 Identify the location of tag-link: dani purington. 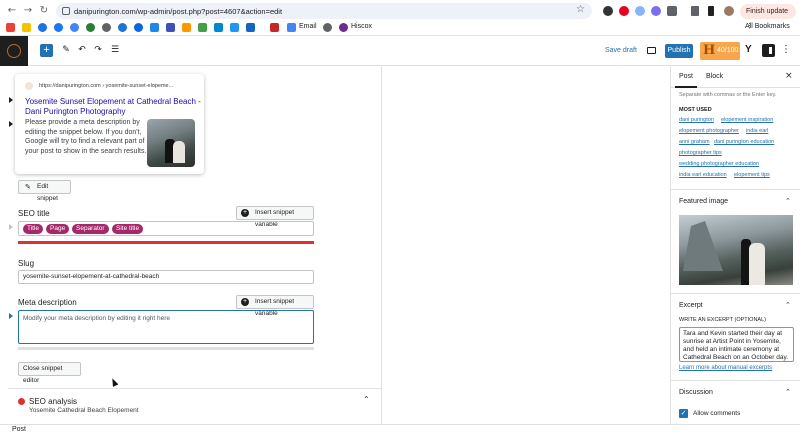
(696, 120).